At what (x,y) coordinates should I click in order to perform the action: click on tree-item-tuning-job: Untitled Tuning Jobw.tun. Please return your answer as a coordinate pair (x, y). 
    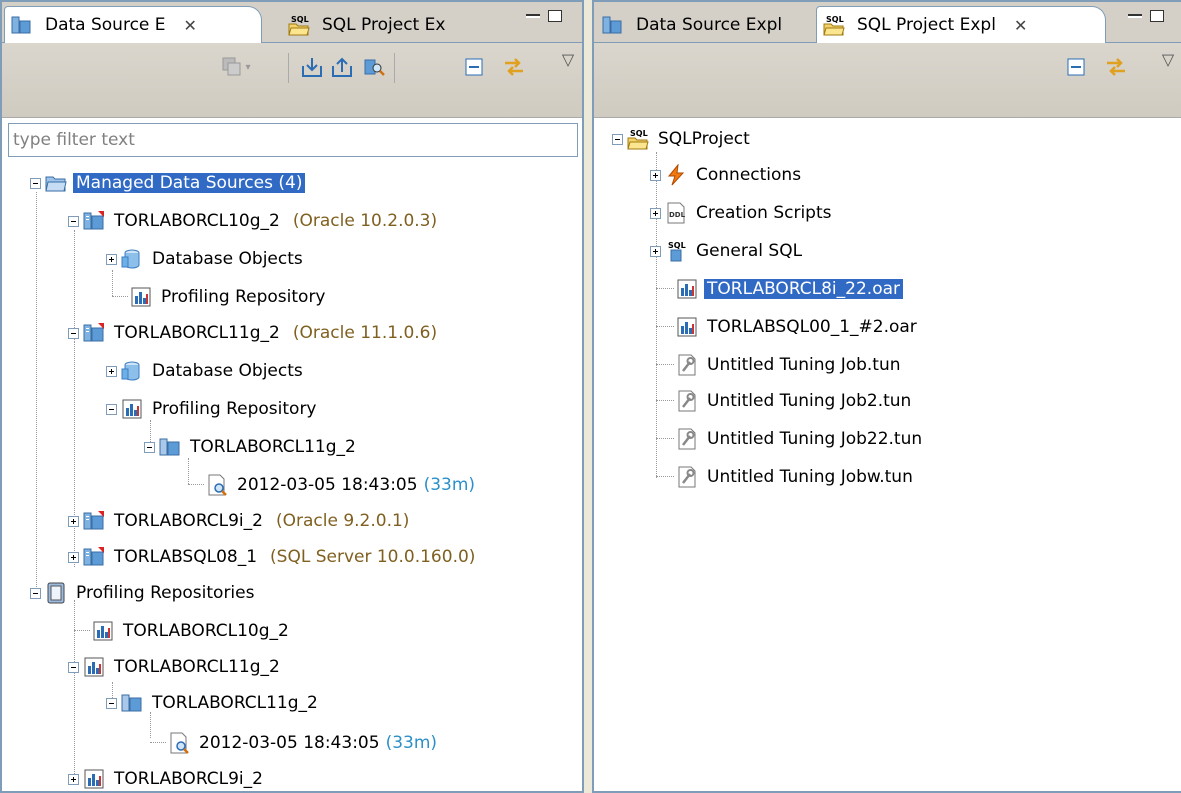
    Looking at the image, I should click on (796, 477).